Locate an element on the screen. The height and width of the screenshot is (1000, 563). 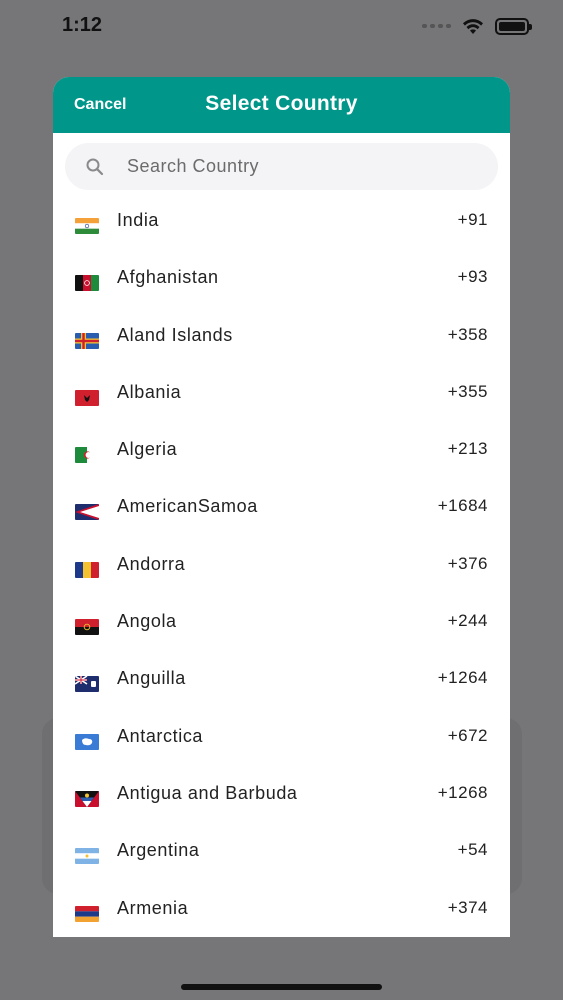
country-name: Andorra is located at coordinates (151, 563).